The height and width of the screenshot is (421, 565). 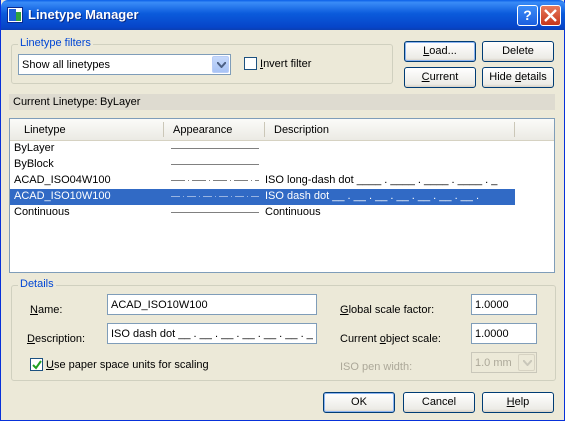 I want to click on name-field: ACAD_ISO10W100, so click(x=212, y=304).